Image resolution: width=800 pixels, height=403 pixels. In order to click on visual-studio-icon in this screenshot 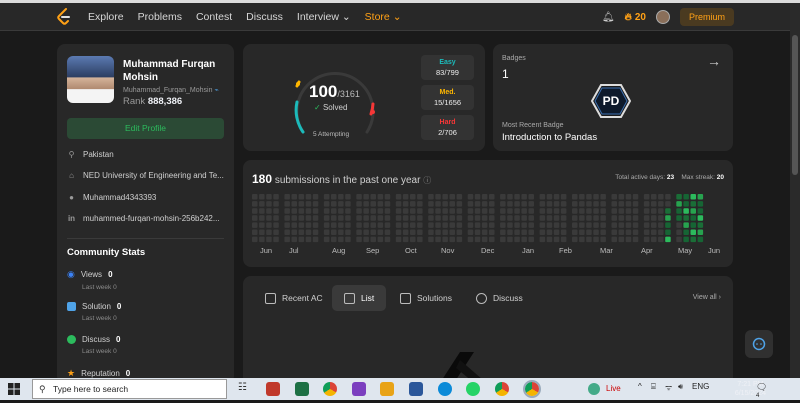, I will do `click(359, 389)`.